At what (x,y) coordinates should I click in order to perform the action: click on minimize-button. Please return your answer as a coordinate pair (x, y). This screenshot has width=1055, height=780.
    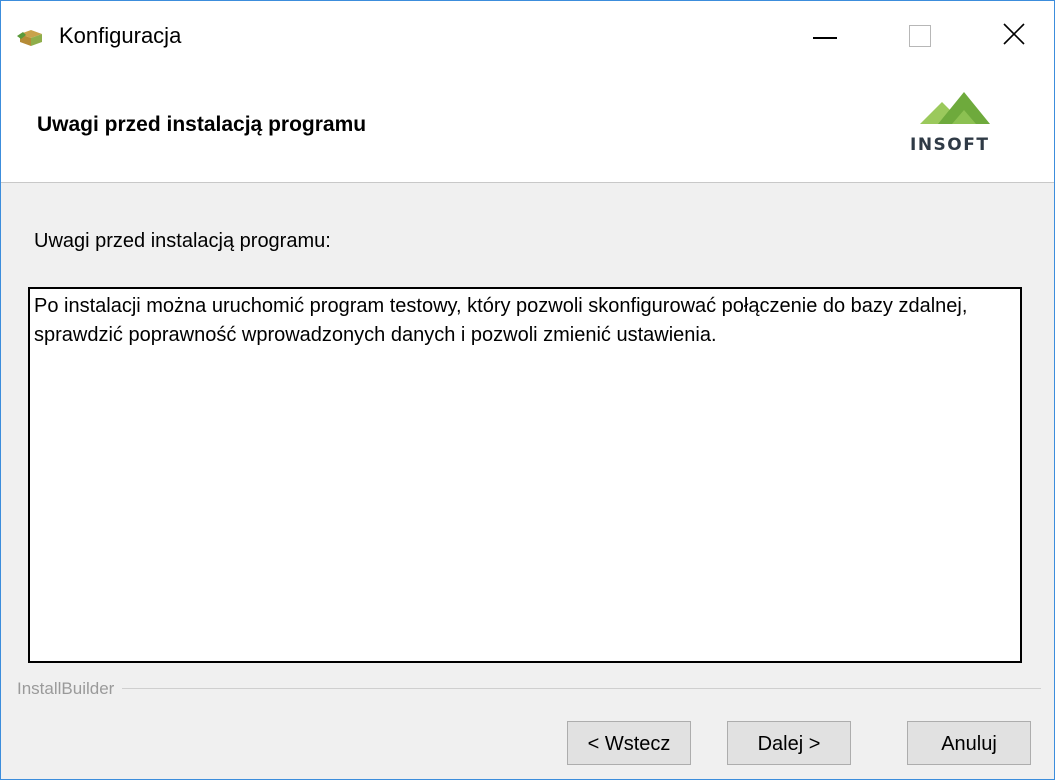
    Looking at the image, I should click on (826, 36).